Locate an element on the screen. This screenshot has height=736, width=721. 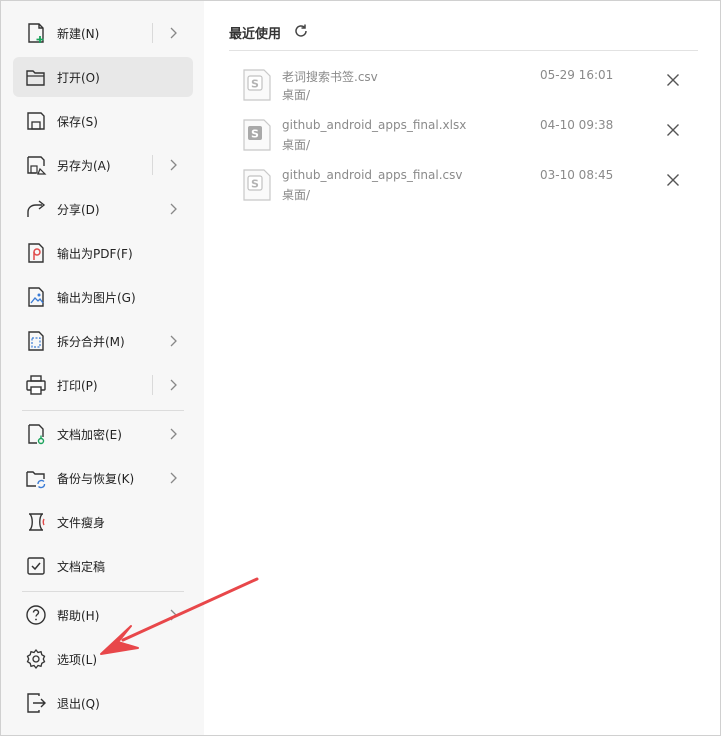
print-icon is located at coordinates (36, 385).